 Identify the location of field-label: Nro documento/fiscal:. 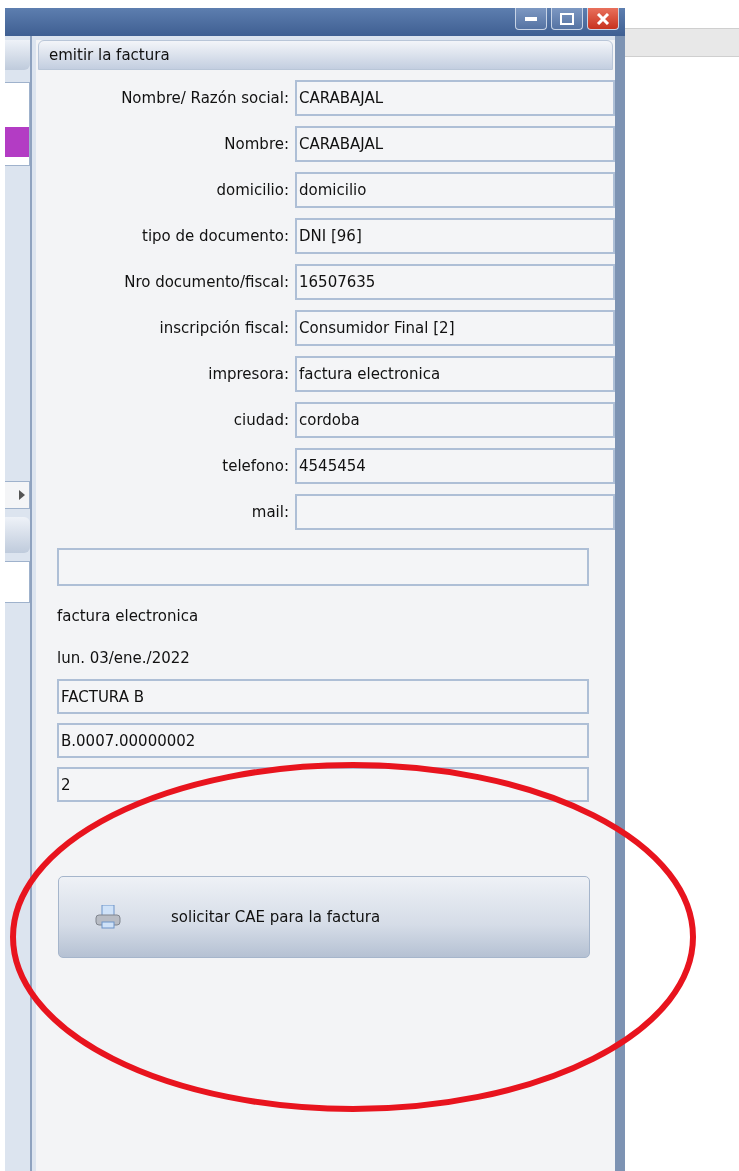
(206, 282).